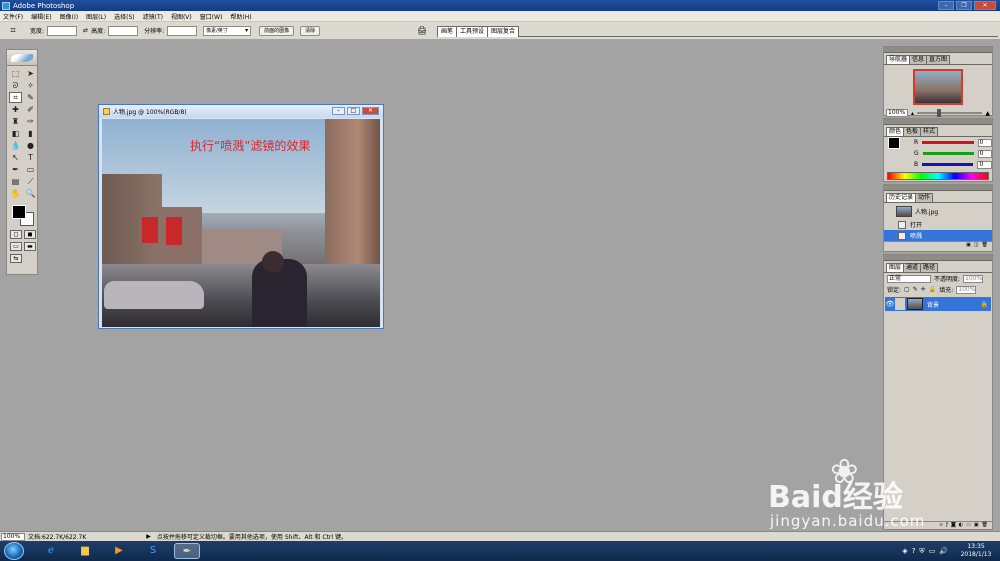  Describe the element at coordinates (948, 153) in the screenshot. I see `g-slider` at that location.